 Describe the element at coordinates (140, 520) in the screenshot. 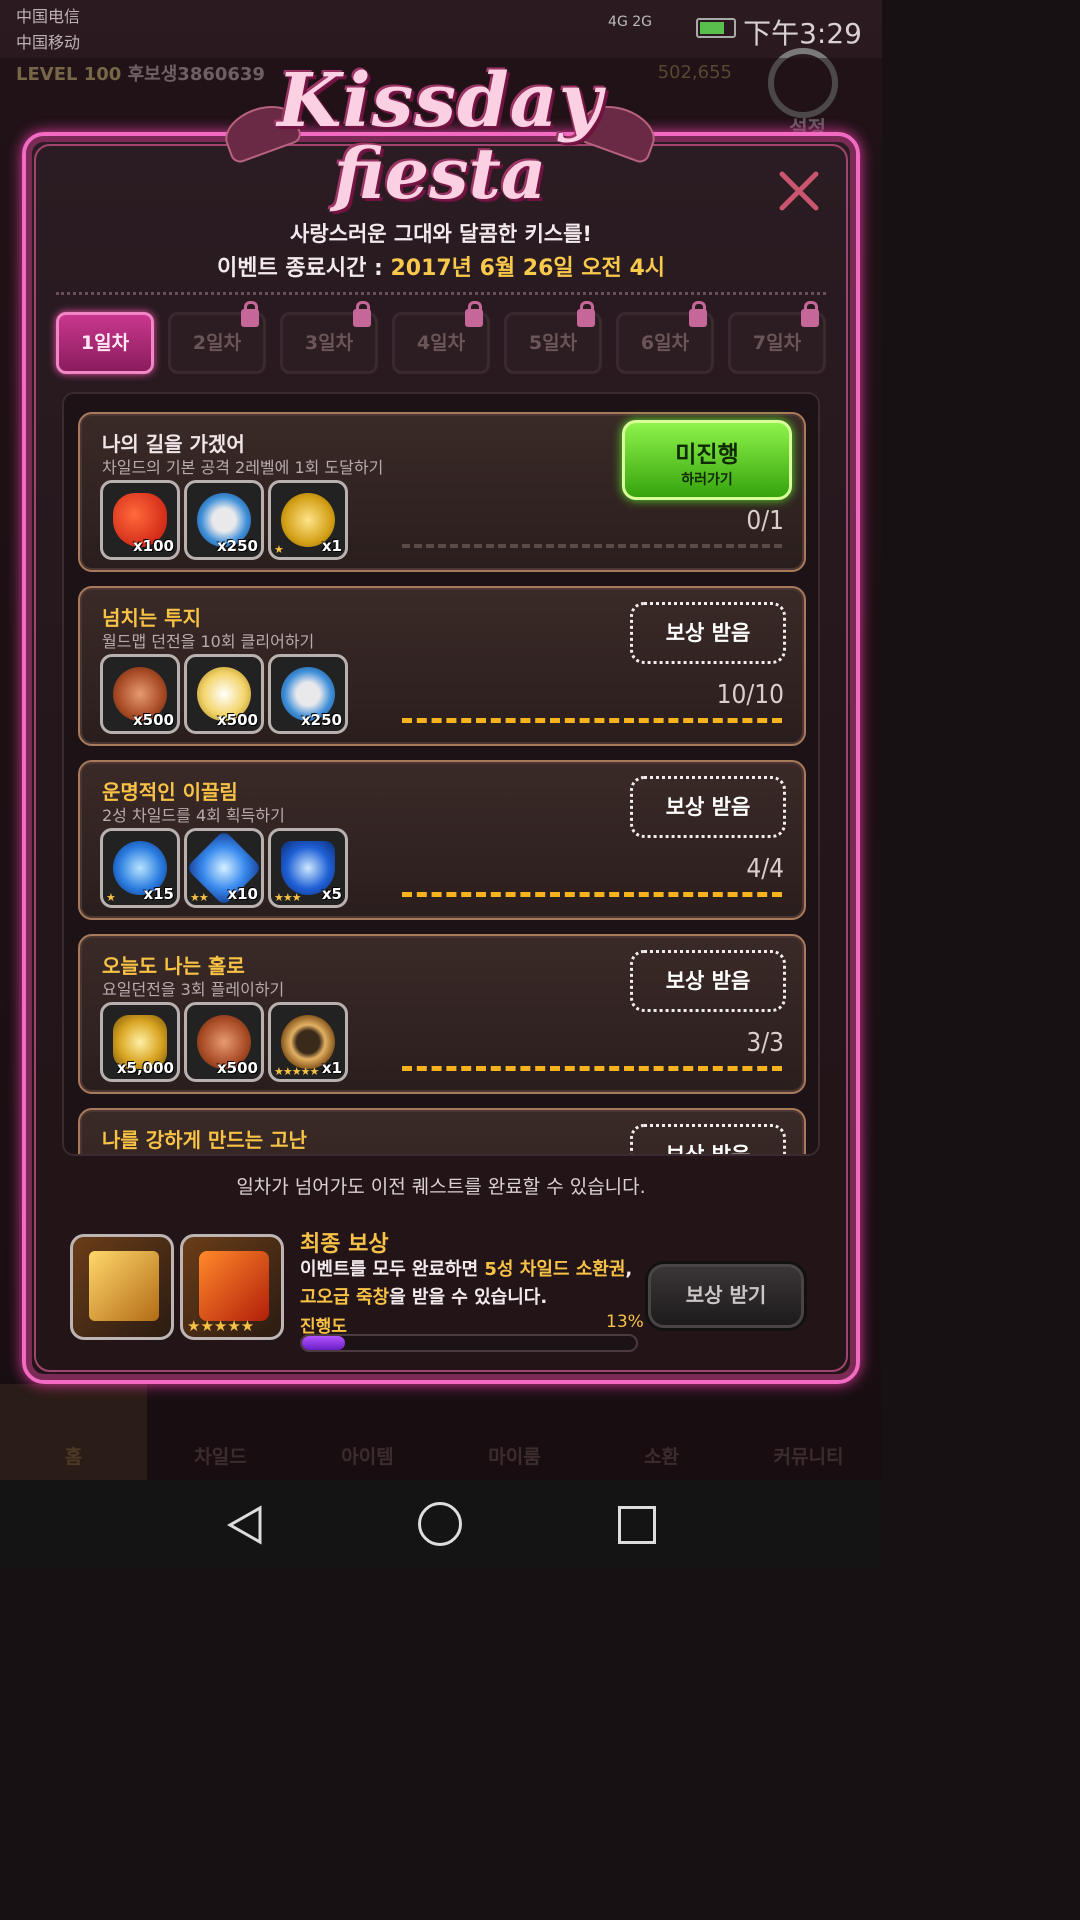

I see `reward-item: x100` at that location.